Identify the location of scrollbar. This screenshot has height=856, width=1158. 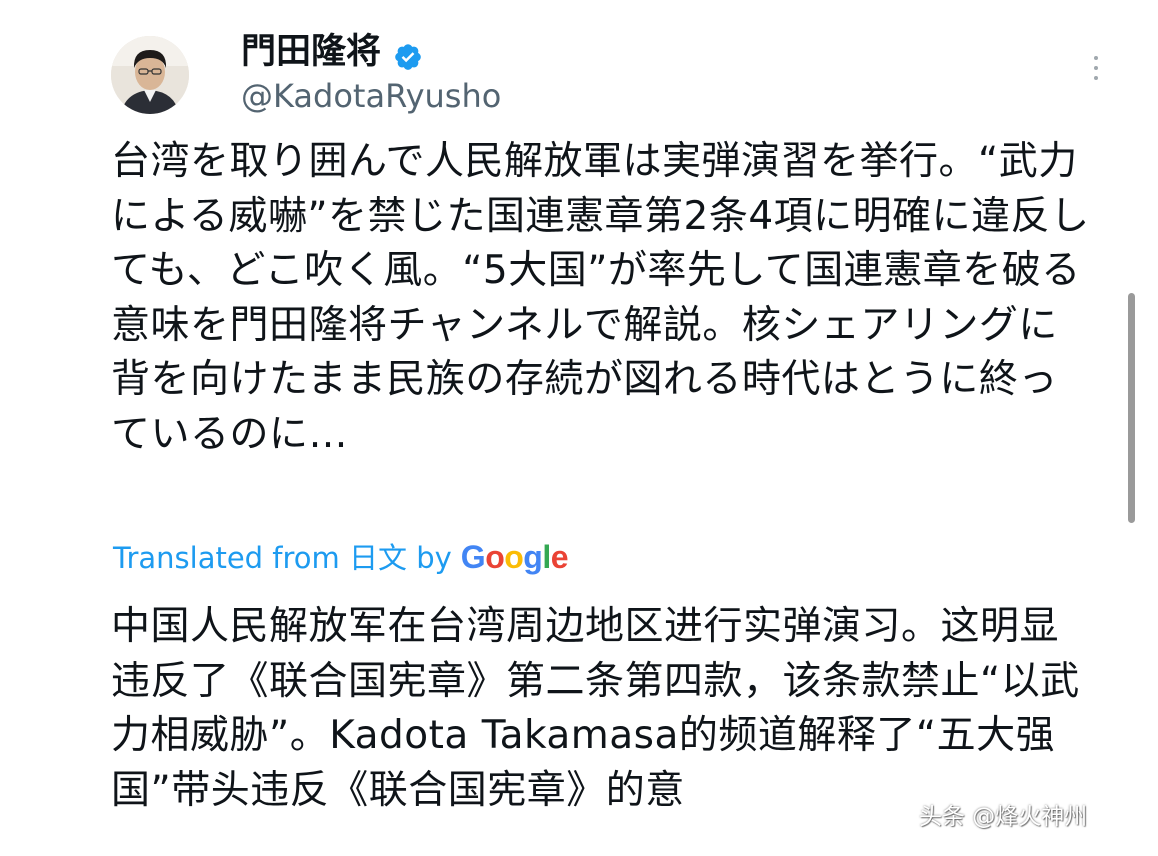
(1131, 408).